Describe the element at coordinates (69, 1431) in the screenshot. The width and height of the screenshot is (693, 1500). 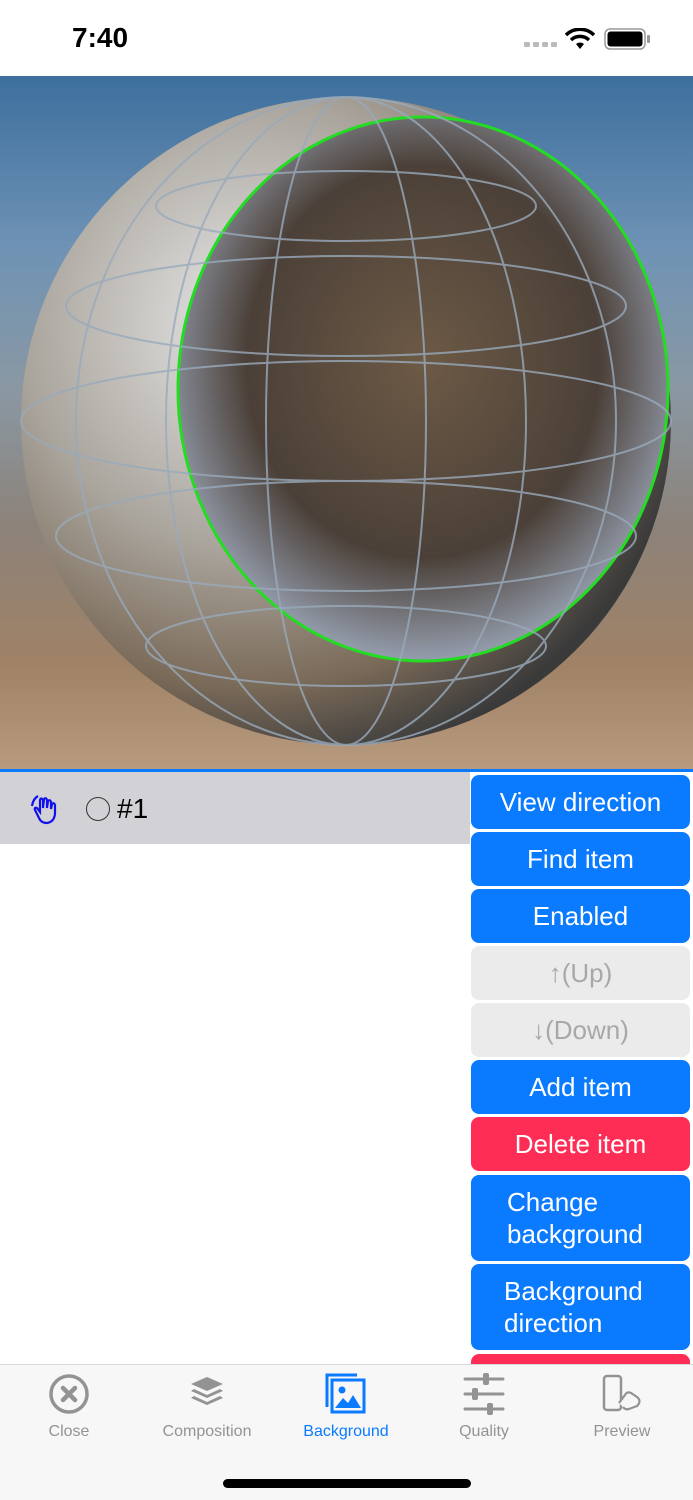
I see `tab-label: Close` at that location.